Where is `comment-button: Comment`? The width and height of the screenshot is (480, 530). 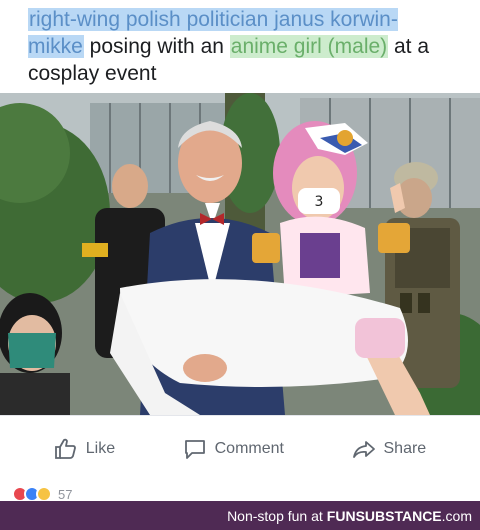 comment-button: Comment is located at coordinates (233, 449).